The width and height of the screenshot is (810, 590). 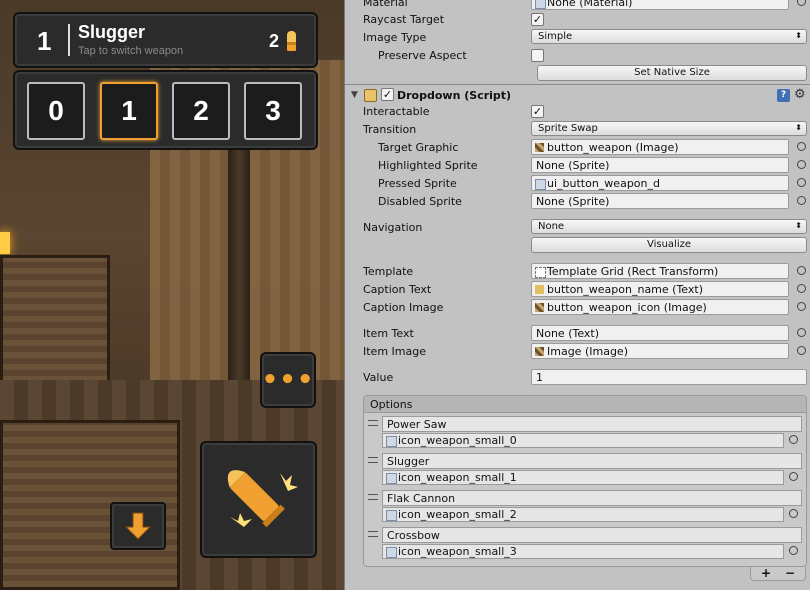 I want to click on gear-icon: ⚙, so click(x=800, y=94).